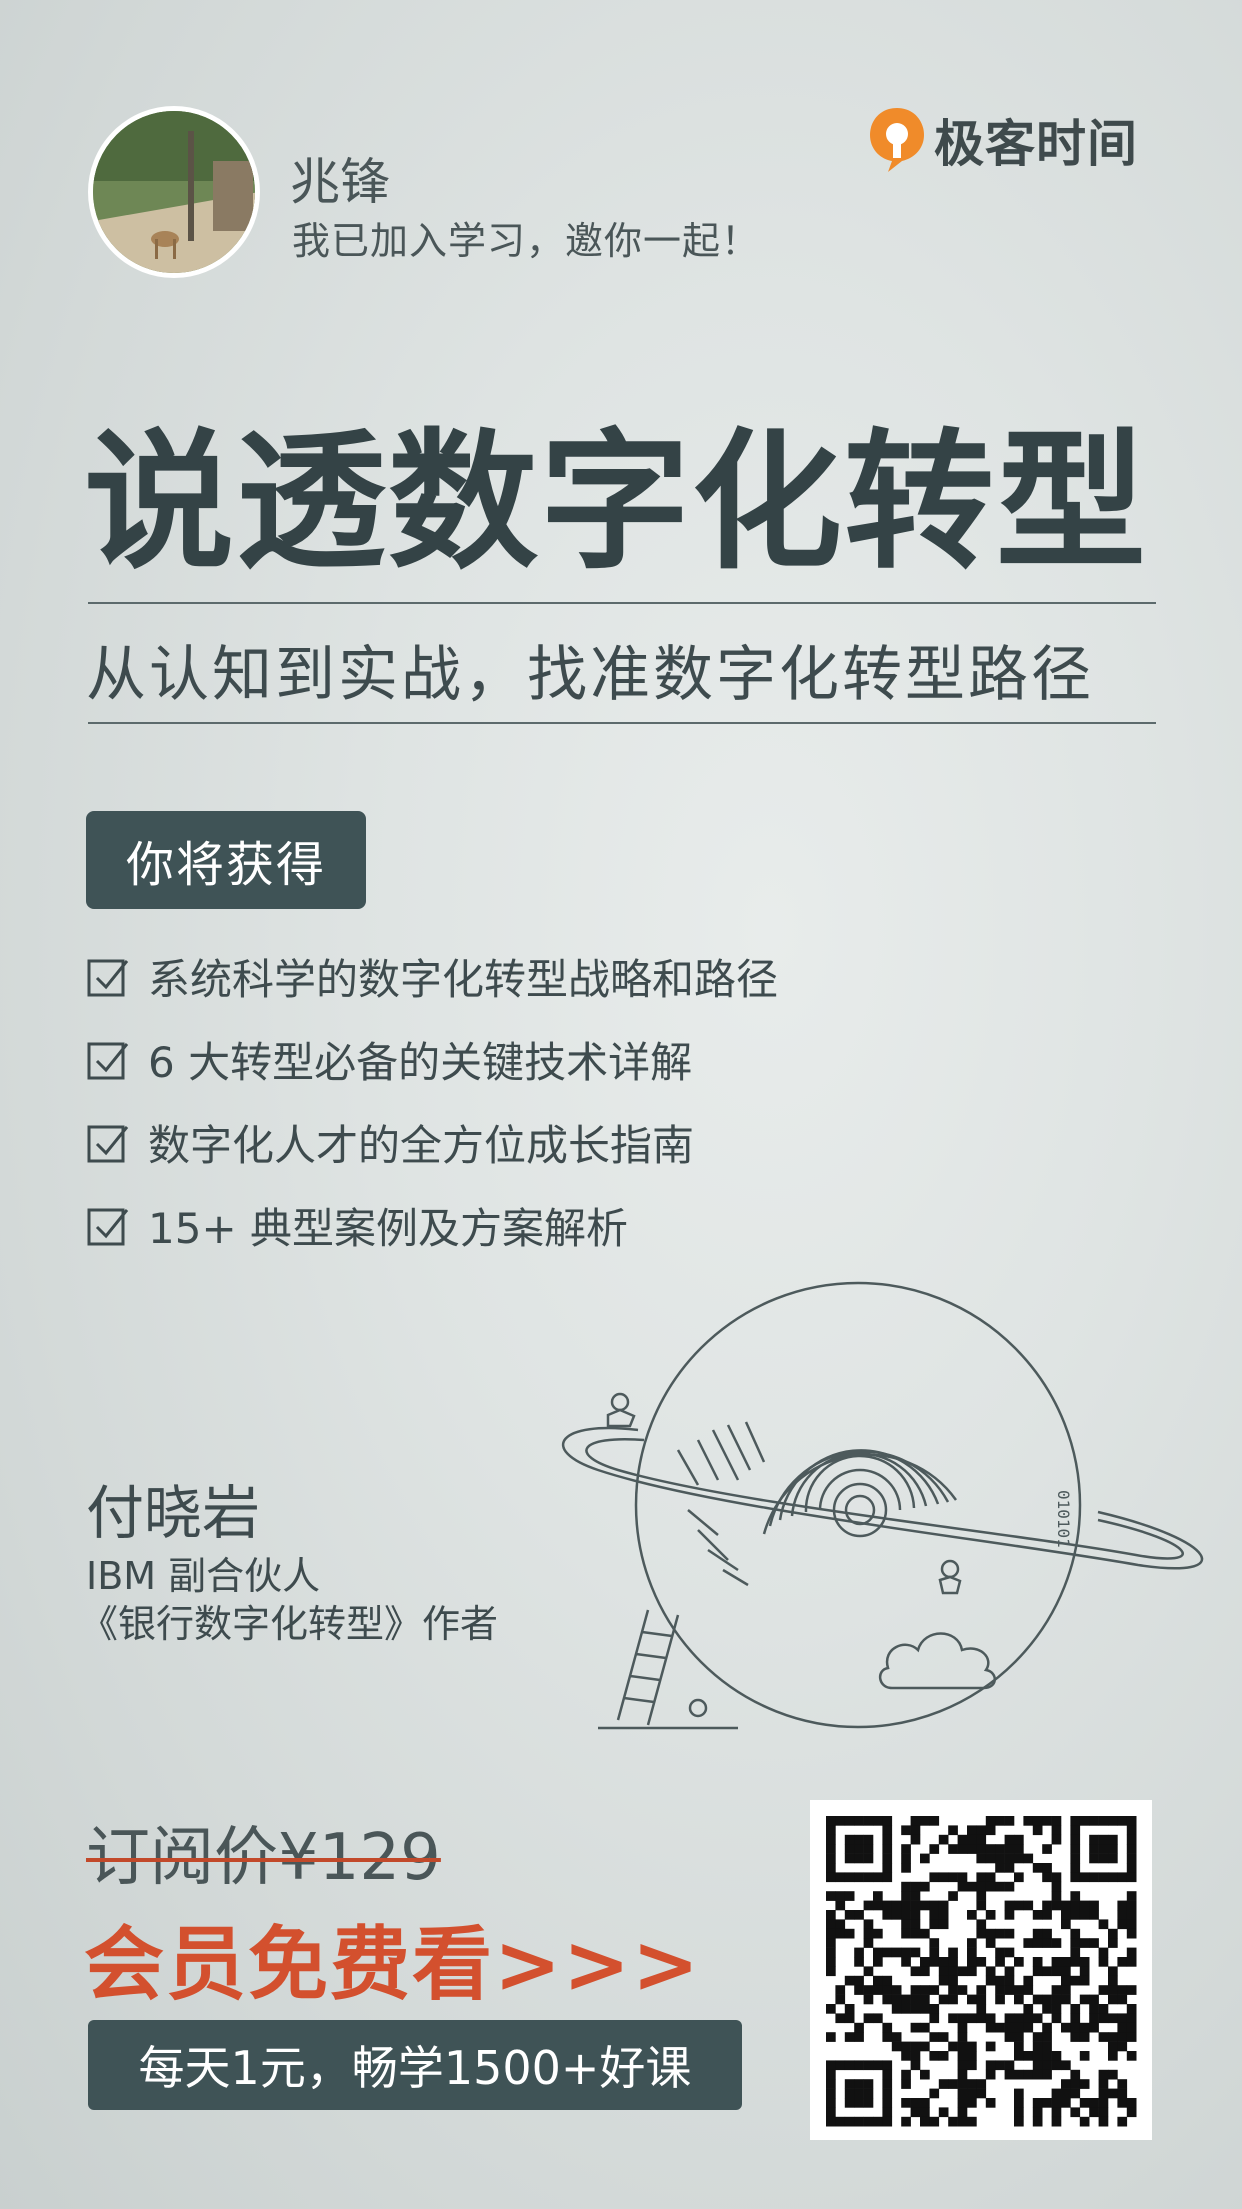  What do you see at coordinates (392, 1958) in the screenshot?
I see `member-free-link: 会员免费看>>>` at bounding box center [392, 1958].